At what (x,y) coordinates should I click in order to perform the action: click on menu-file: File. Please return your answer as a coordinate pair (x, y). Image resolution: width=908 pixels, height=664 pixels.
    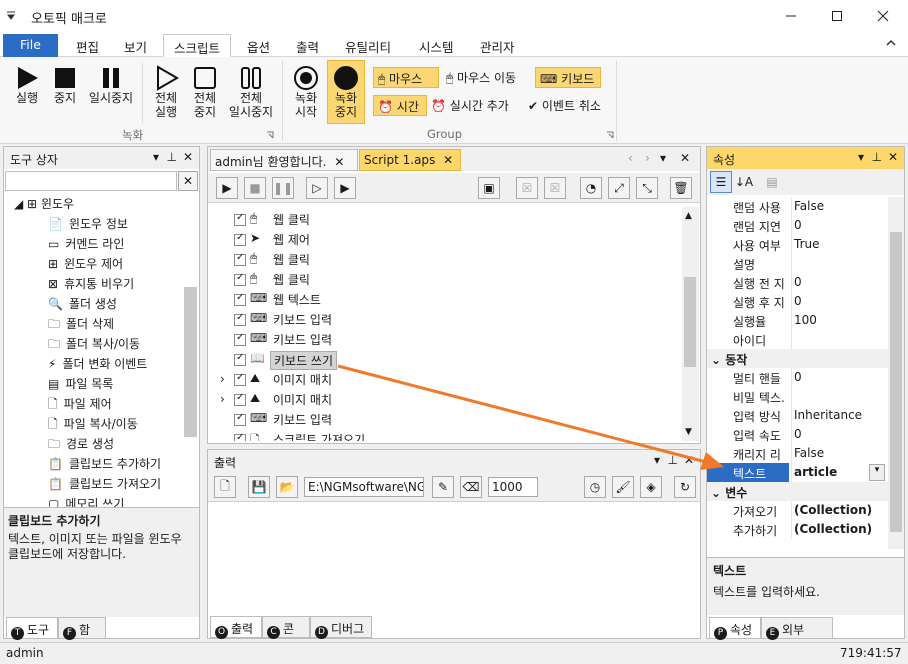
    Looking at the image, I should click on (30, 45).